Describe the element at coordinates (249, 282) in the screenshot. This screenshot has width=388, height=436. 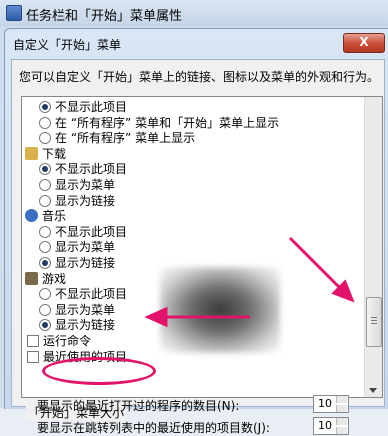
I see `annotation-arrows` at that location.